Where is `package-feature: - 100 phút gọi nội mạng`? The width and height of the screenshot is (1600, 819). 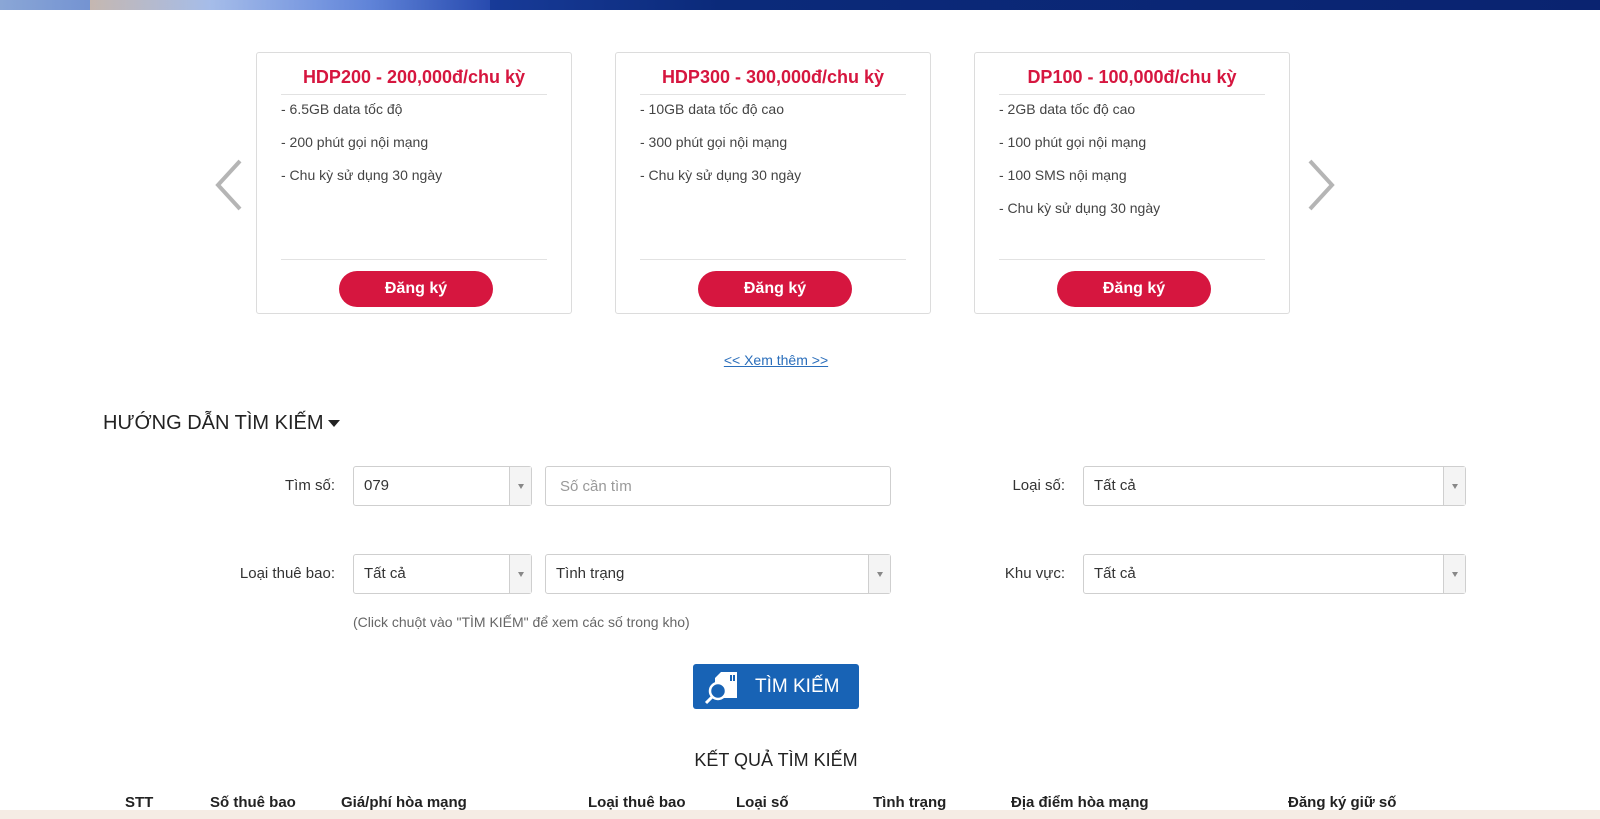 package-feature: - 100 phút gọi nội mạng is located at coordinates (1073, 142).